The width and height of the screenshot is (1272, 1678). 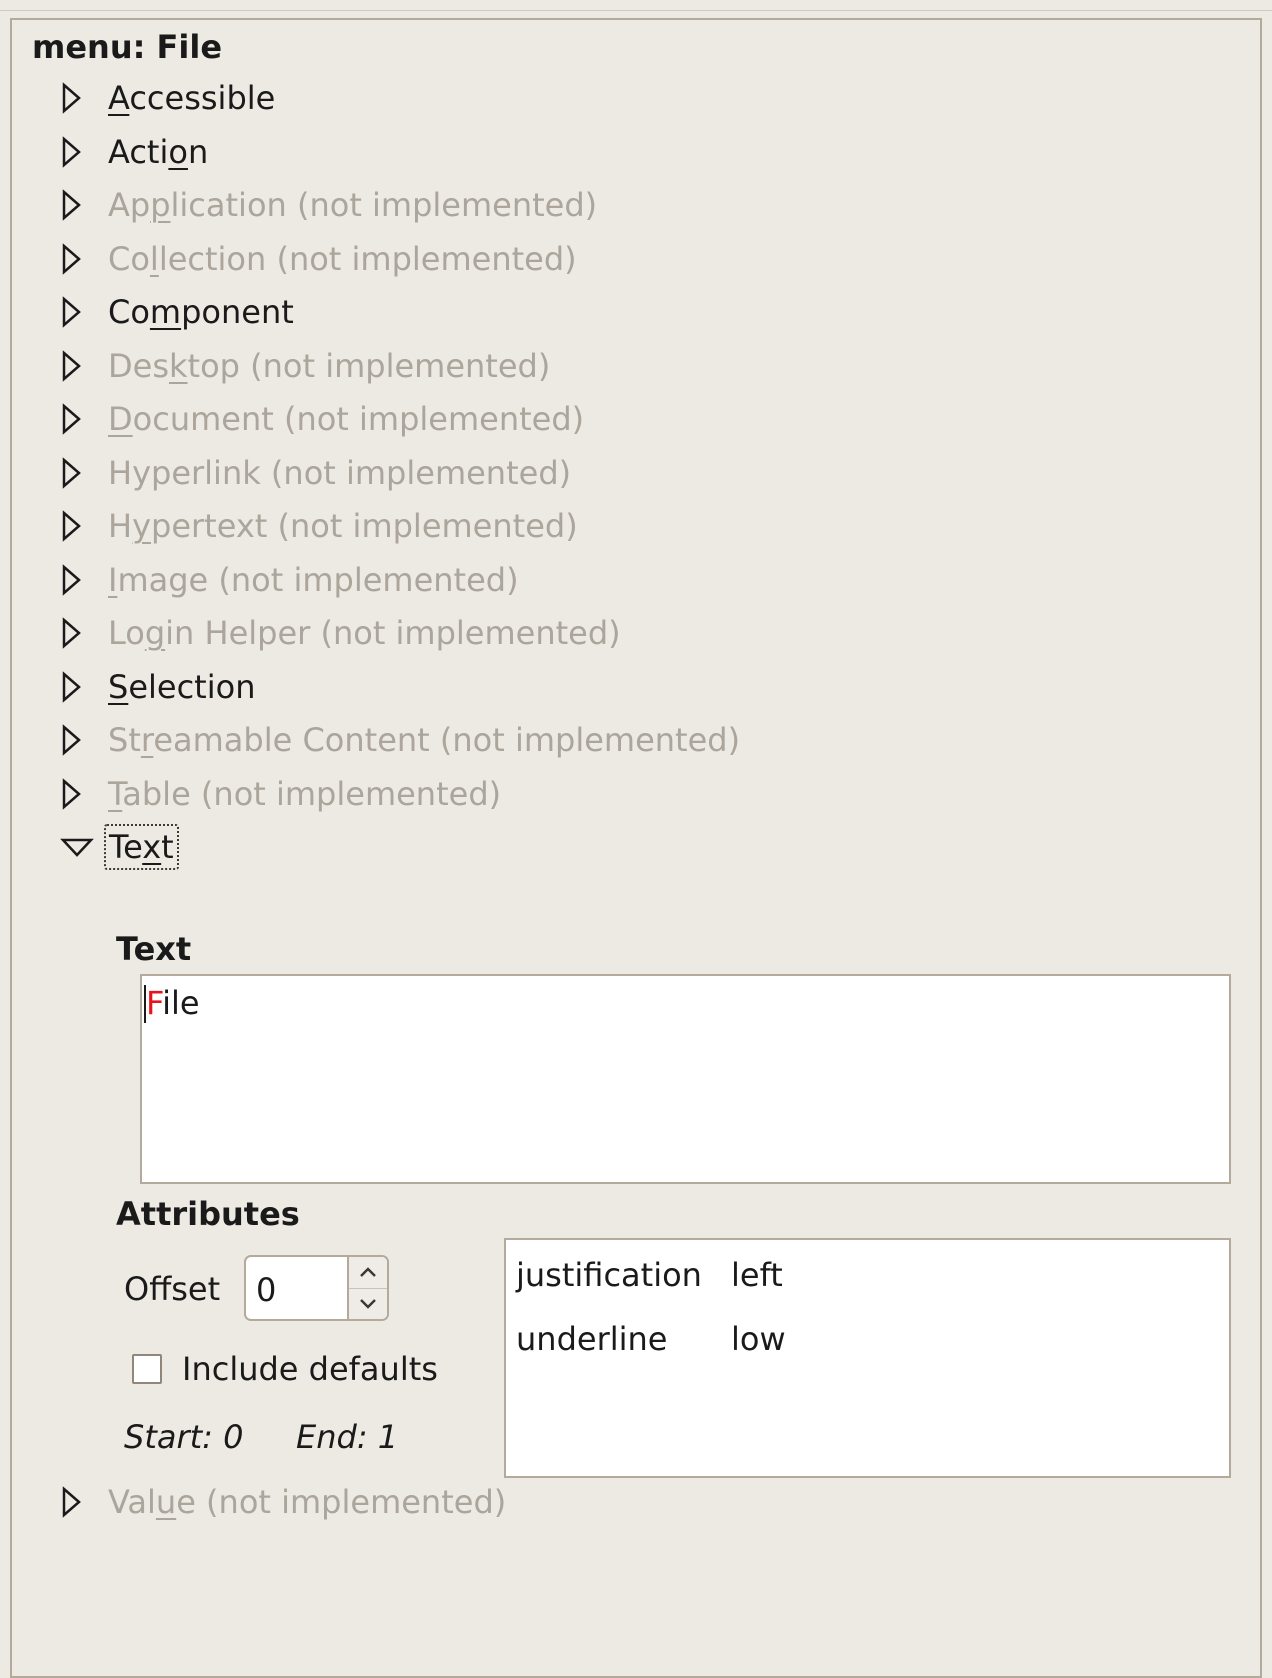 I want to click on label-text: n, so click(x=198, y=152).